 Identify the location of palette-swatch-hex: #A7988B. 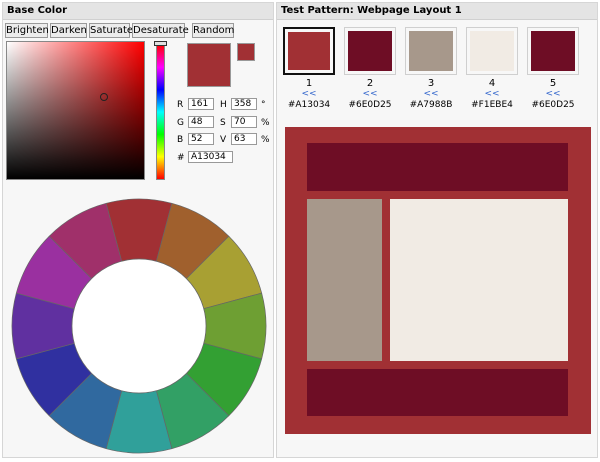
(431, 105).